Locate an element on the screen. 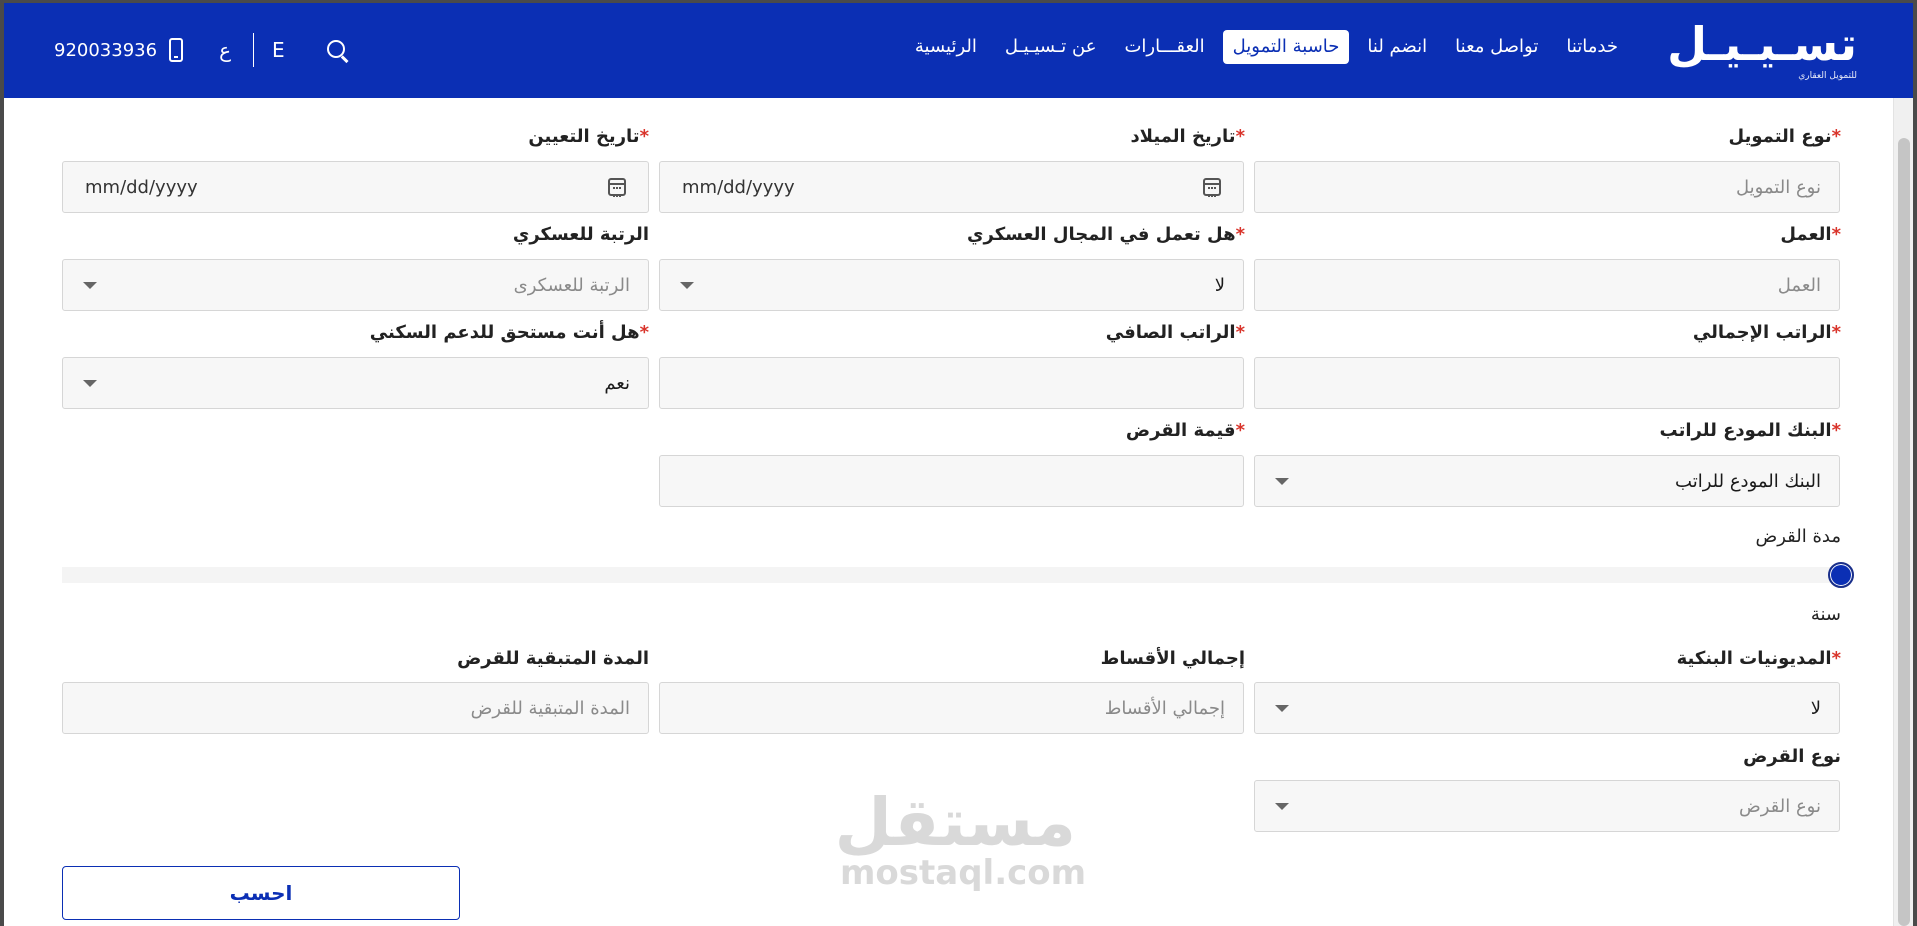 This screenshot has height=926, width=1917. salary-bank-select: البنك المودع للراتب is located at coordinates (1547, 481).